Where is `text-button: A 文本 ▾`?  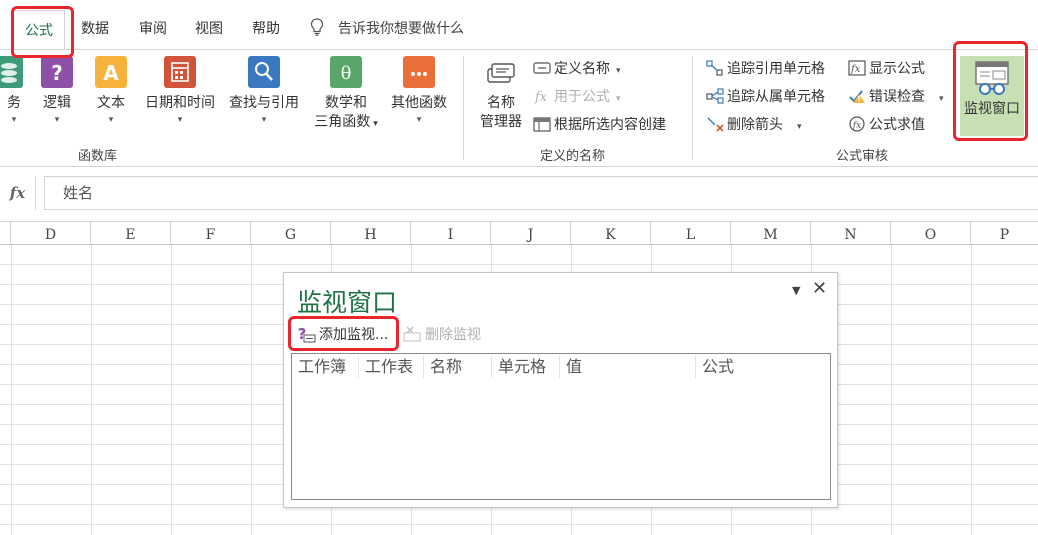 text-button: A 文本 ▾ is located at coordinates (111, 91).